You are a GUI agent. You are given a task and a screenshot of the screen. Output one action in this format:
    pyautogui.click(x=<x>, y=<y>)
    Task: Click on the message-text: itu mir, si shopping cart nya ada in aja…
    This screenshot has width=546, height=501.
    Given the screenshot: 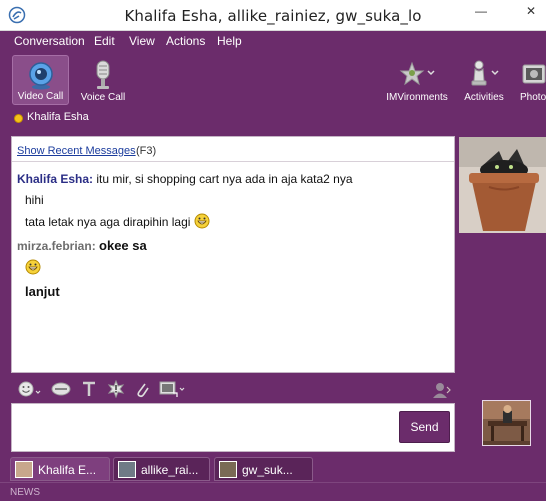 What is the action you would take?
    pyautogui.click(x=224, y=179)
    